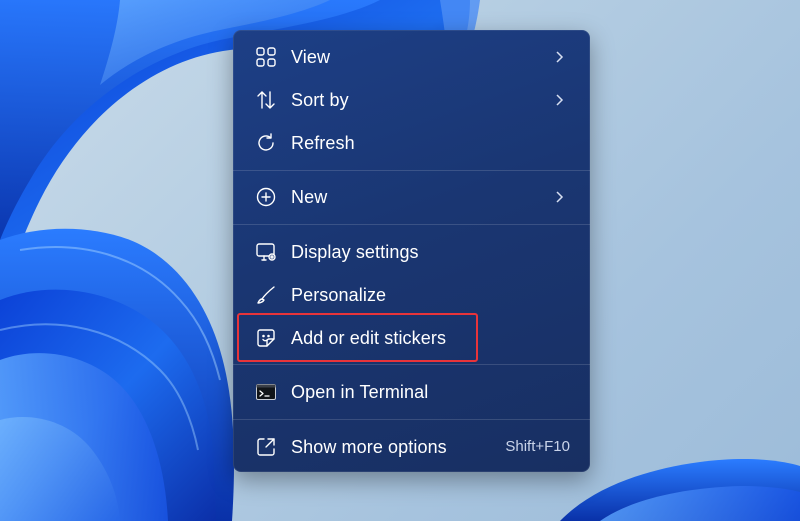 The image size is (800, 521). I want to click on menu-item-label: Personalize, so click(339, 295).